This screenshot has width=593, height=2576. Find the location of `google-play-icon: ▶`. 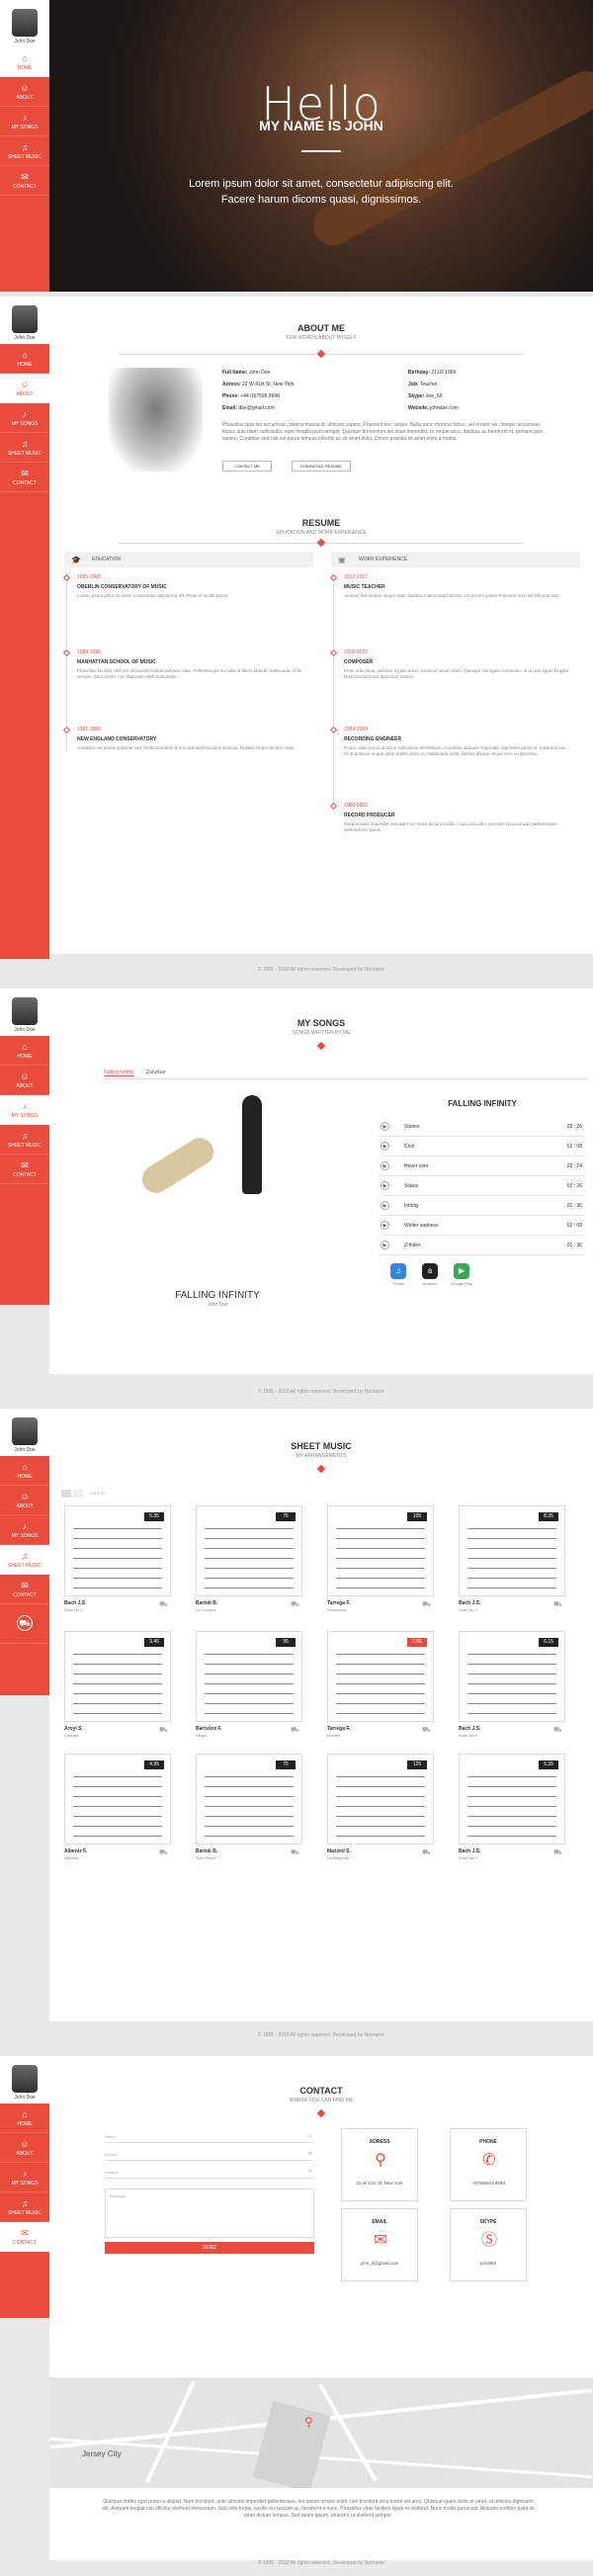

google-play-icon: ▶ is located at coordinates (461, 1271).